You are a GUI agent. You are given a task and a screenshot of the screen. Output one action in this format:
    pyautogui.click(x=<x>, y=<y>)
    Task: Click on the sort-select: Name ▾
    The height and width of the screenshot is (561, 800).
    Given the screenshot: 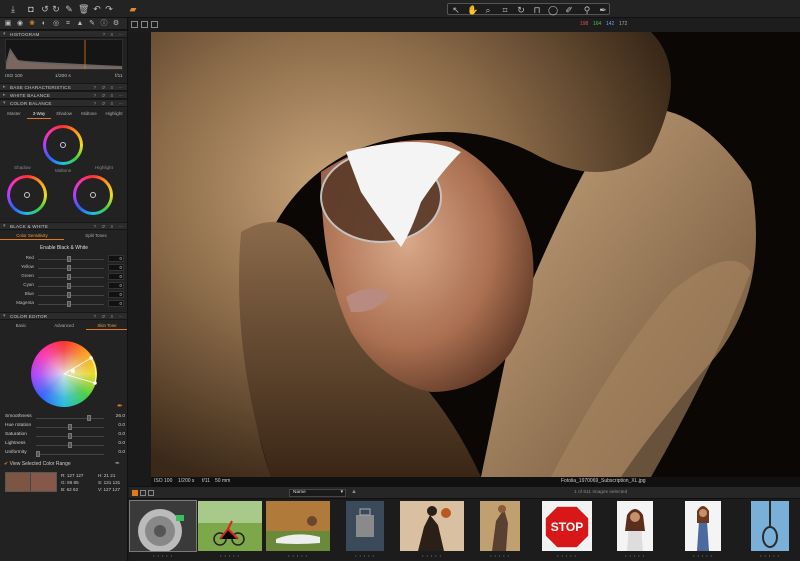 What is the action you would take?
    pyautogui.click(x=317, y=493)
    